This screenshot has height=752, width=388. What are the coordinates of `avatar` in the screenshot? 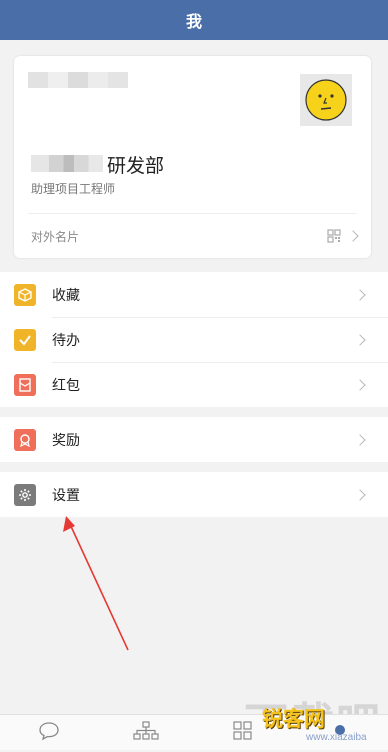 It's located at (326, 100).